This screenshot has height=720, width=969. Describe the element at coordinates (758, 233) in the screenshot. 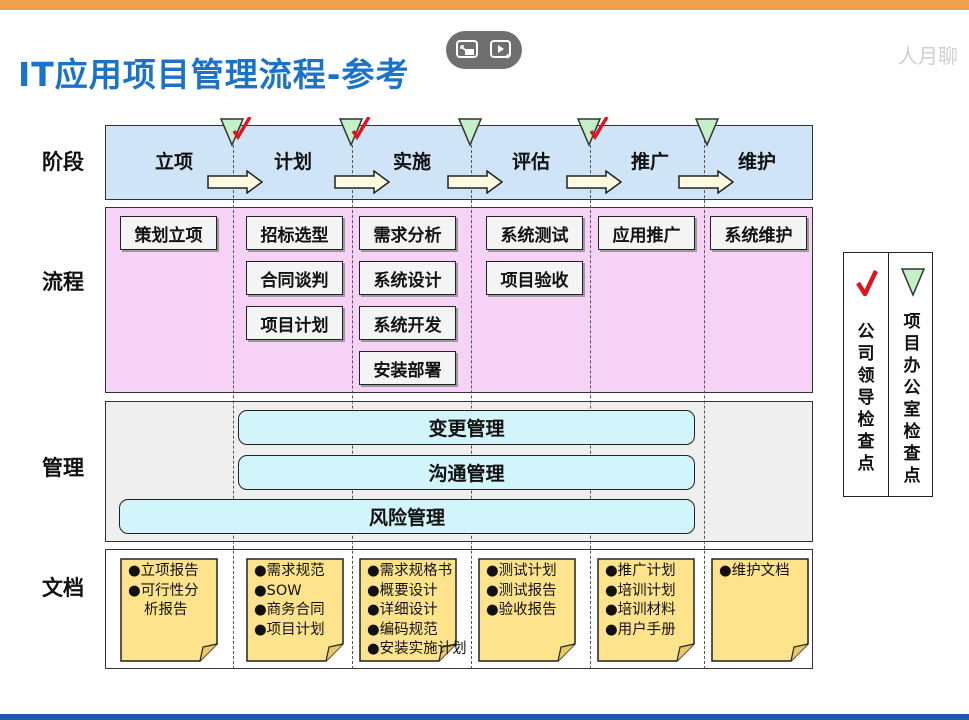

I see `flow-step: 系统维护` at that location.